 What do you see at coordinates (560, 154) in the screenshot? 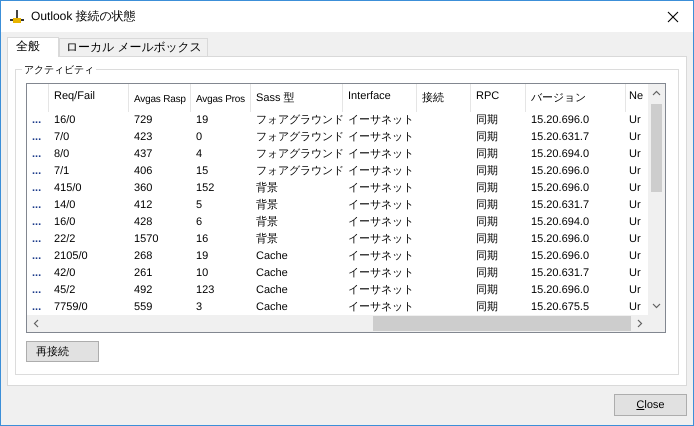
I see `table-cell: 15.20.694.0` at bounding box center [560, 154].